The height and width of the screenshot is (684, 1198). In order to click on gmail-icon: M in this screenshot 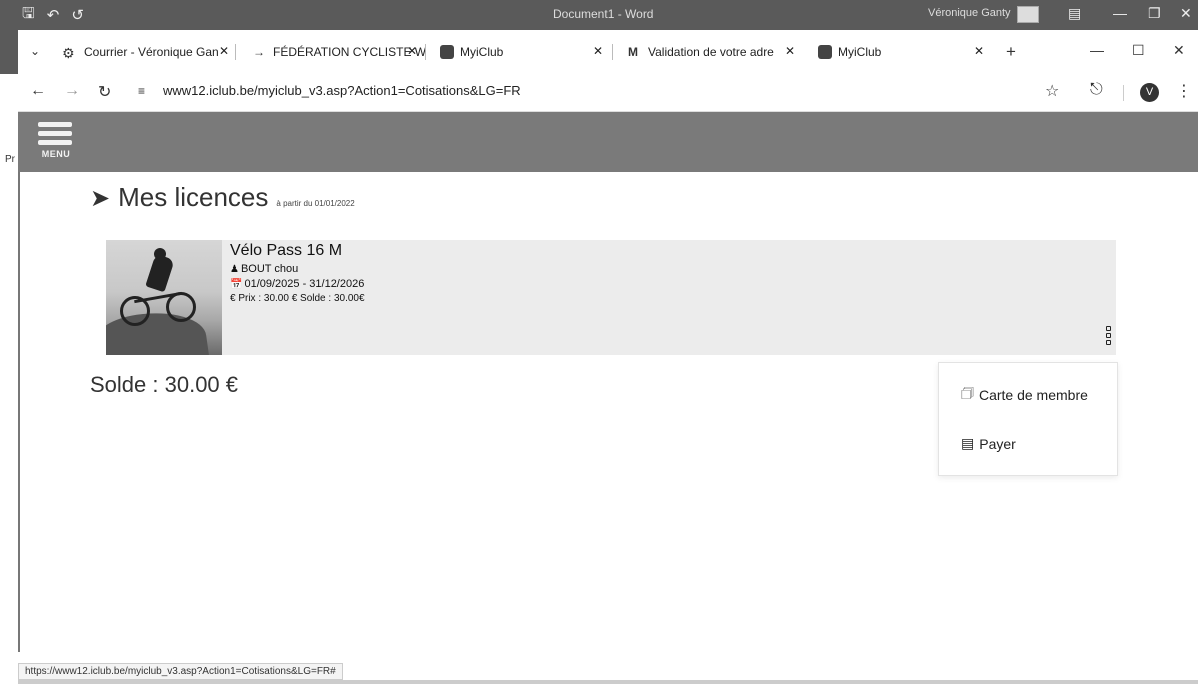, I will do `click(633, 52)`.